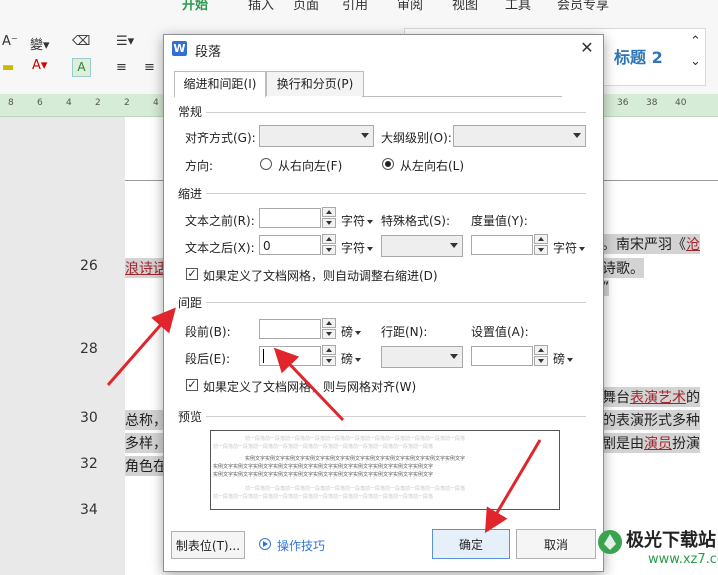 Image resolution: width=718 pixels, height=575 pixels. I want to click on tab-membership: 会员专享, so click(583, 6).